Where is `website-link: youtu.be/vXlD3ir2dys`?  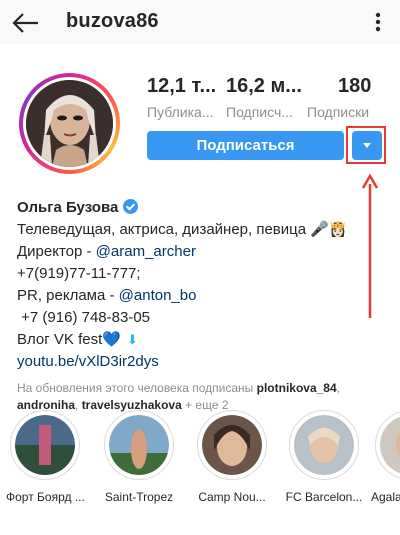 website-link: youtu.be/vXlD3ir2dys is located at coordinates (202, 362).